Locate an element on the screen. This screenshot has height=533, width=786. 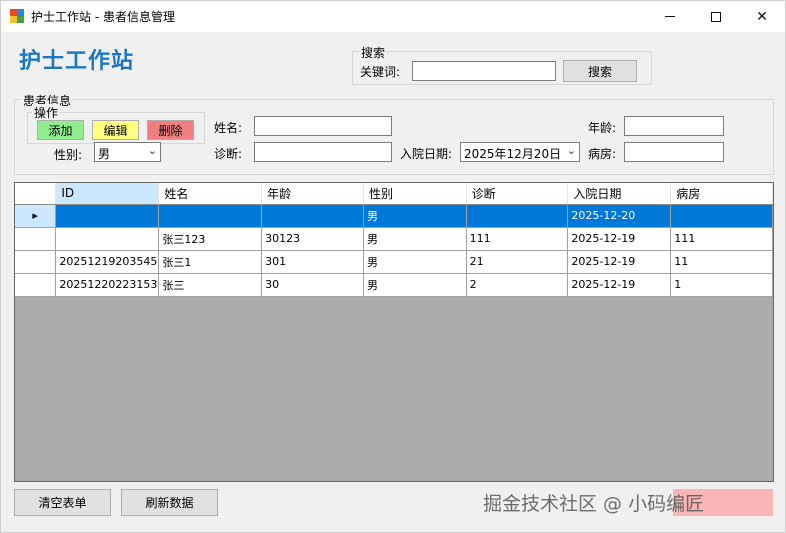
app-icon is located at coordinates (17, 16).